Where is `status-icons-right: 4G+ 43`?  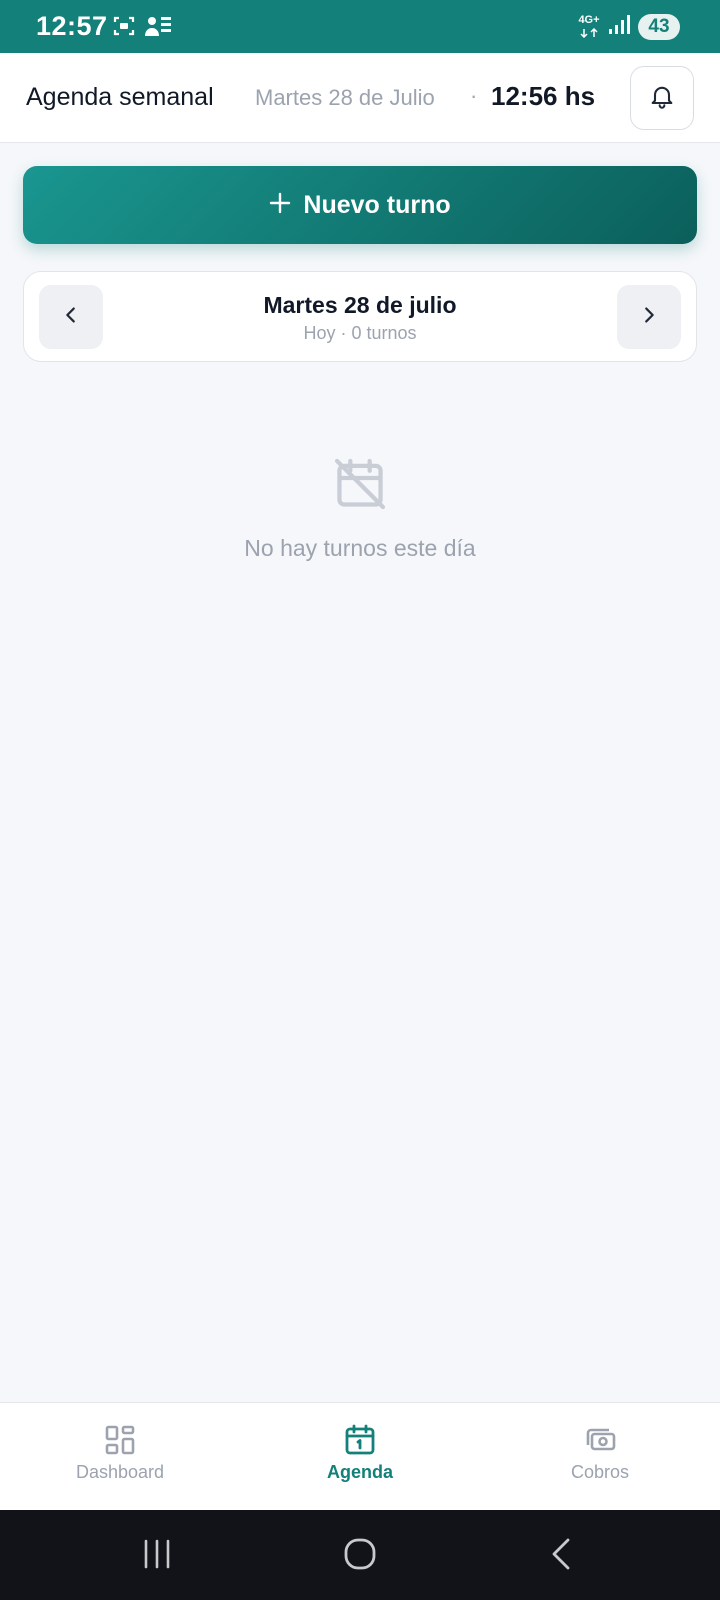 status-icons-right: 4G+ 43 is located at coordinates (629, 26).